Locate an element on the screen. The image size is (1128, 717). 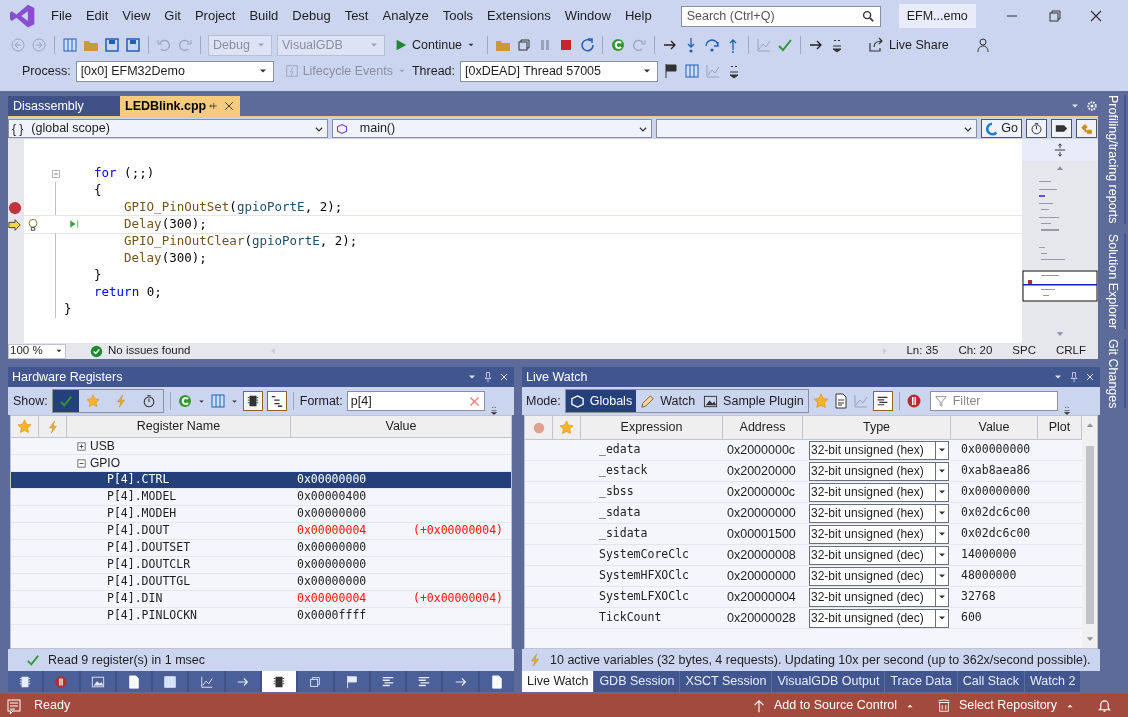
align-button is located at coordinates (882, 401).